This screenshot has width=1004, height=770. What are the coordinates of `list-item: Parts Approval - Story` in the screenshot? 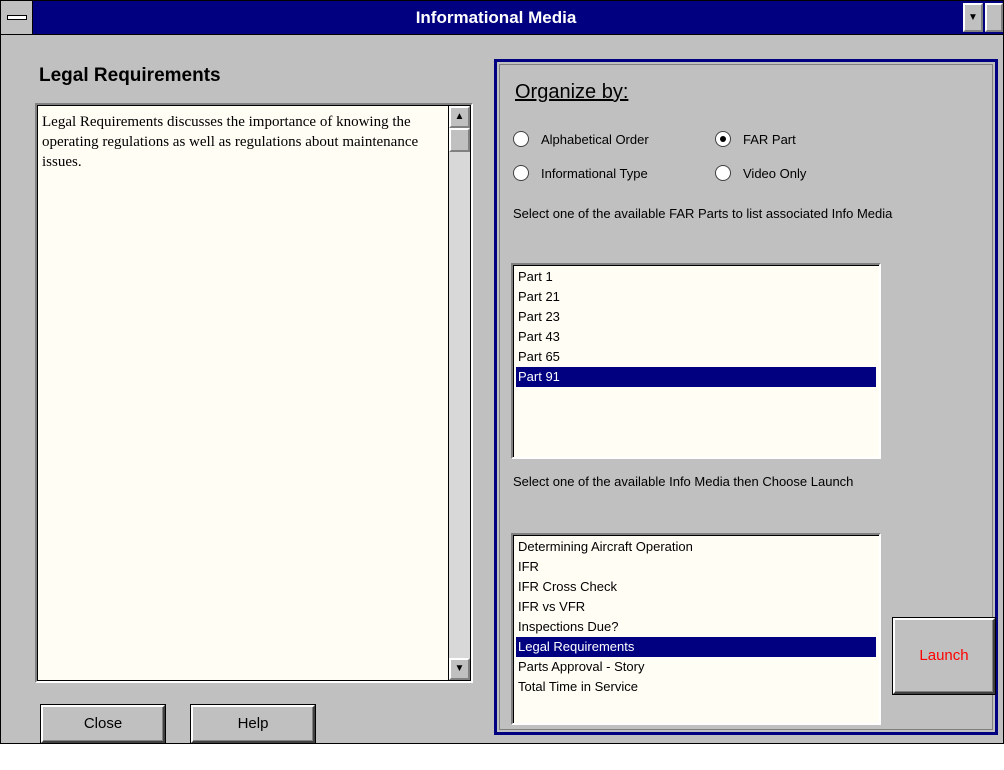 It's located at (696, 667).